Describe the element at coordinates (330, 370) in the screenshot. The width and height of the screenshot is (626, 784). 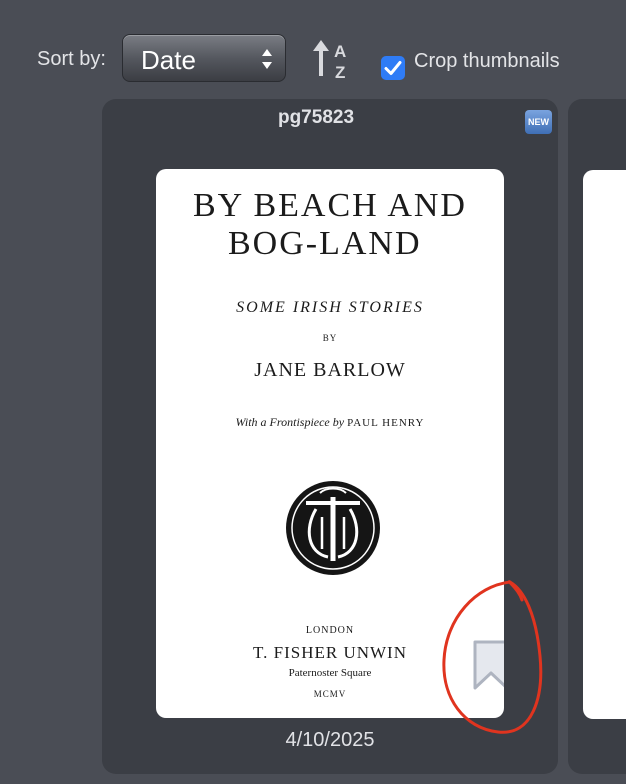
I see `cover-author: JANE BARLOW` at that location.